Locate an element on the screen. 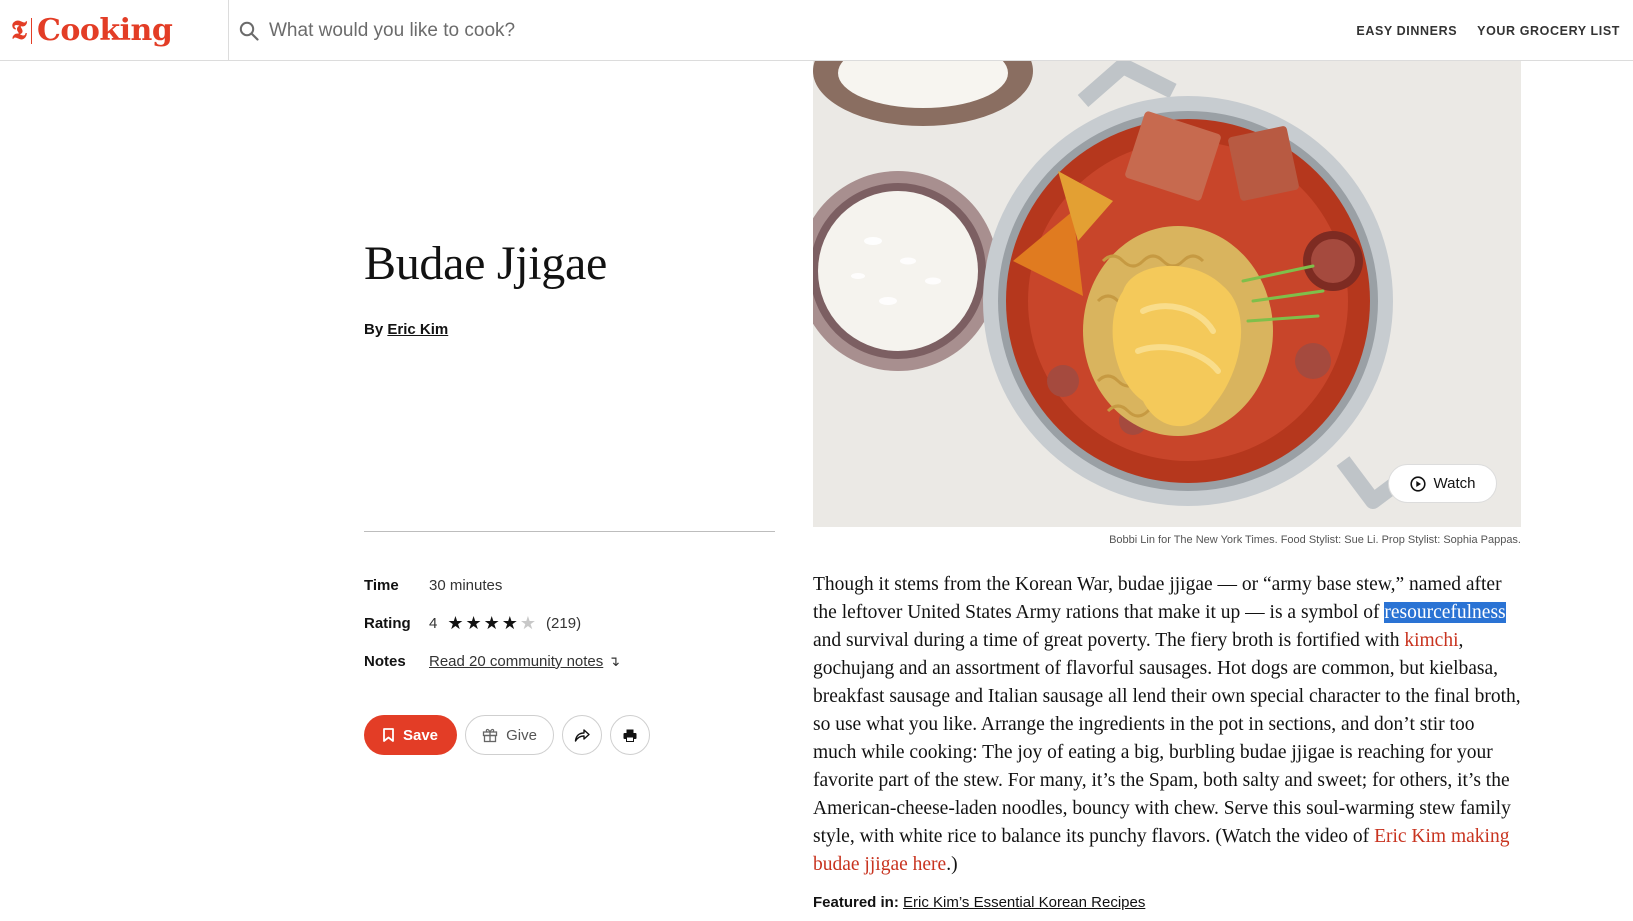 This screenshot has height=921, width=1633. give-label: Give is located at coordinates (521, 735).